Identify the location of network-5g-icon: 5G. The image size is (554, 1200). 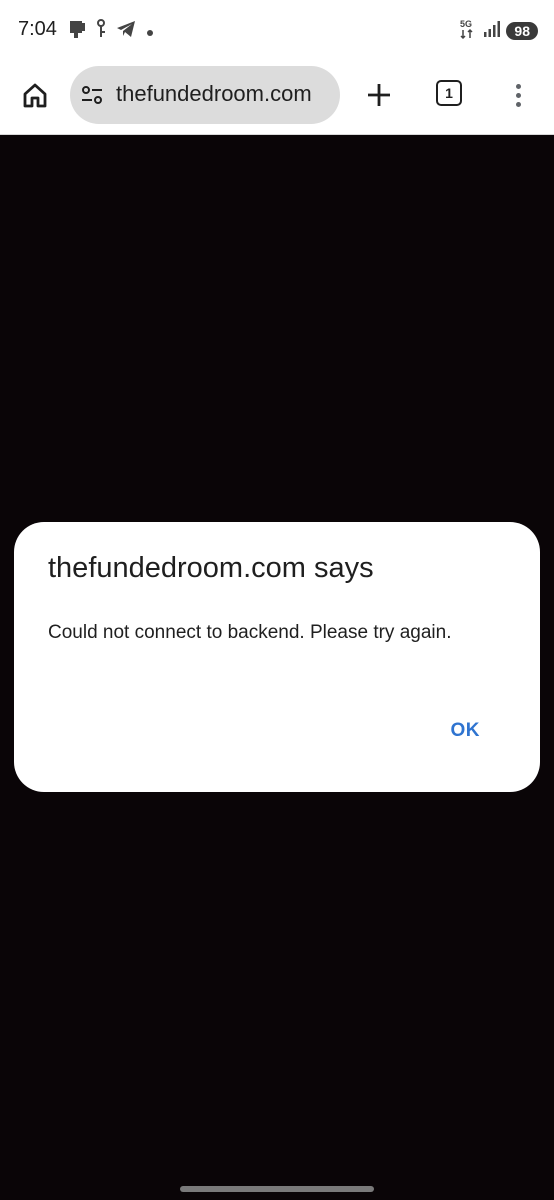
(469, 31).